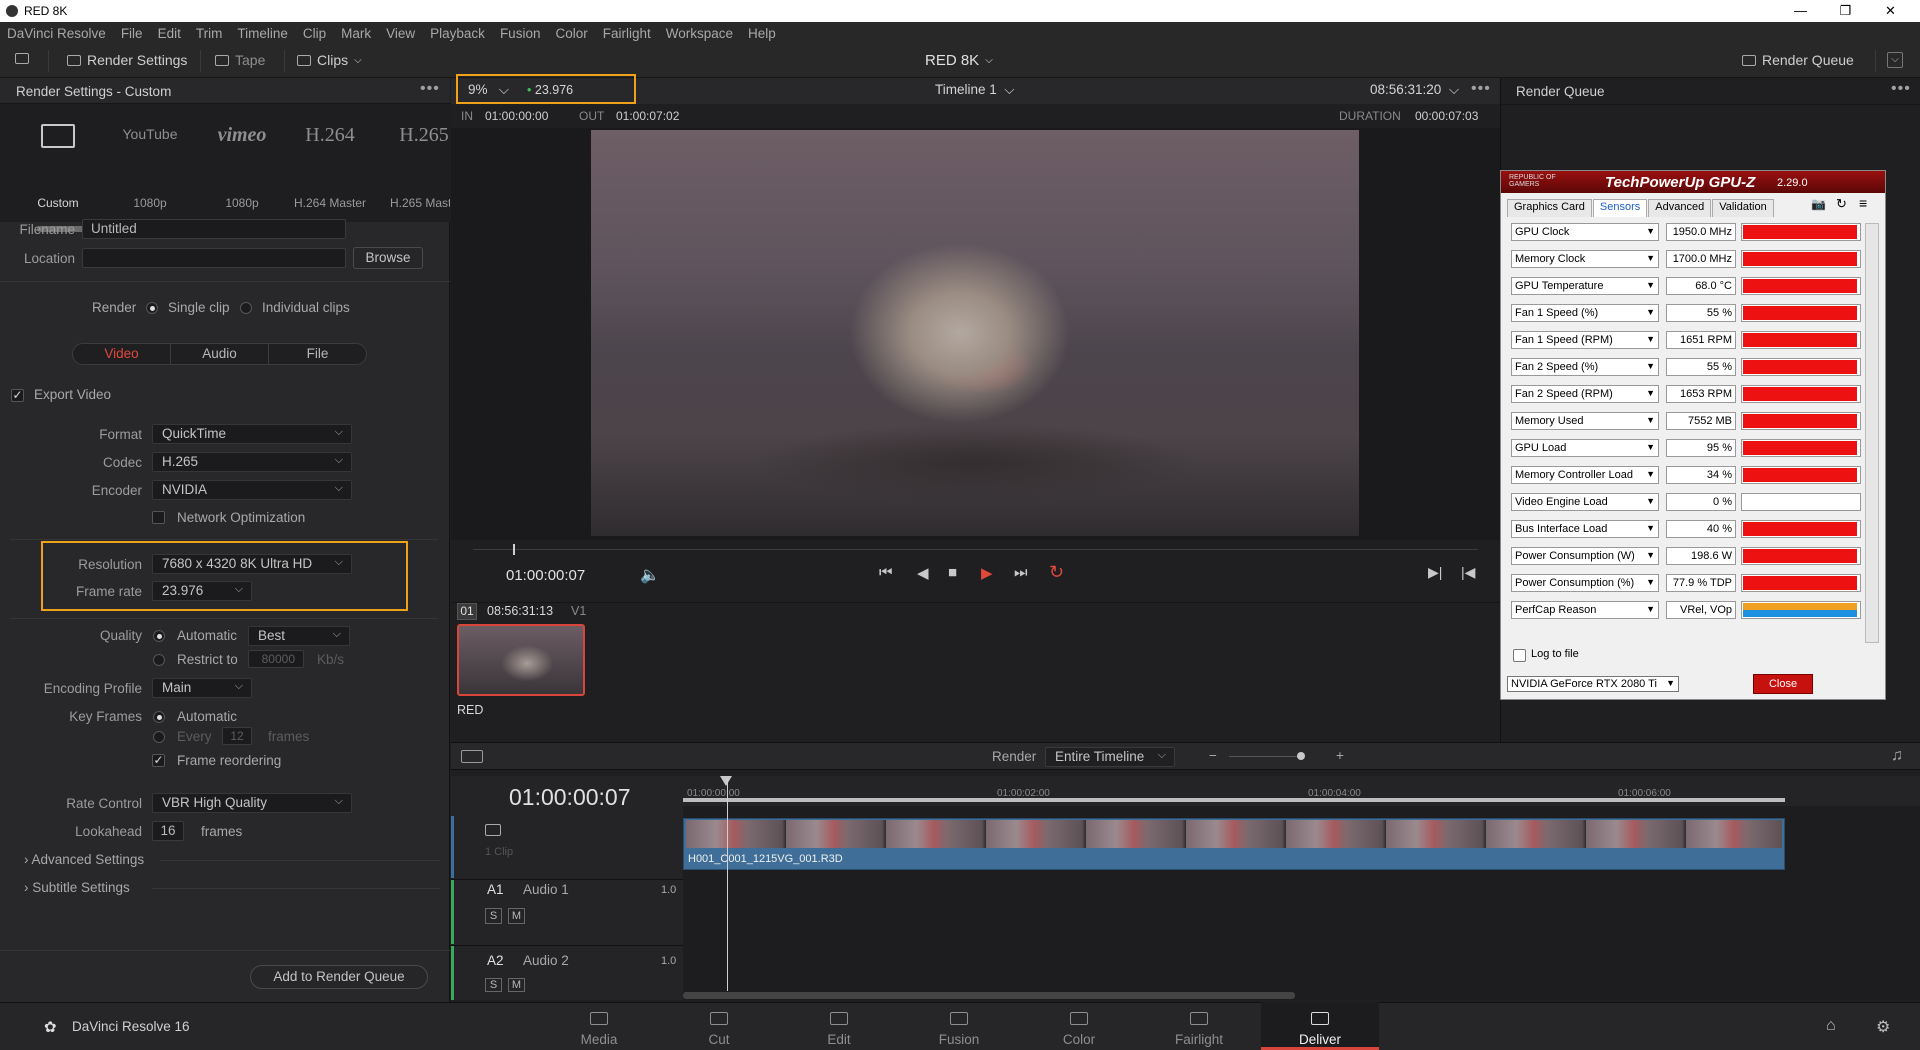 Image resolution: width=1920 pixels, height=1050 pixels. What do you see at coordinates (132, 33) in the screenshot?
I see `menu-file: File` at bounding box center [132, 33].